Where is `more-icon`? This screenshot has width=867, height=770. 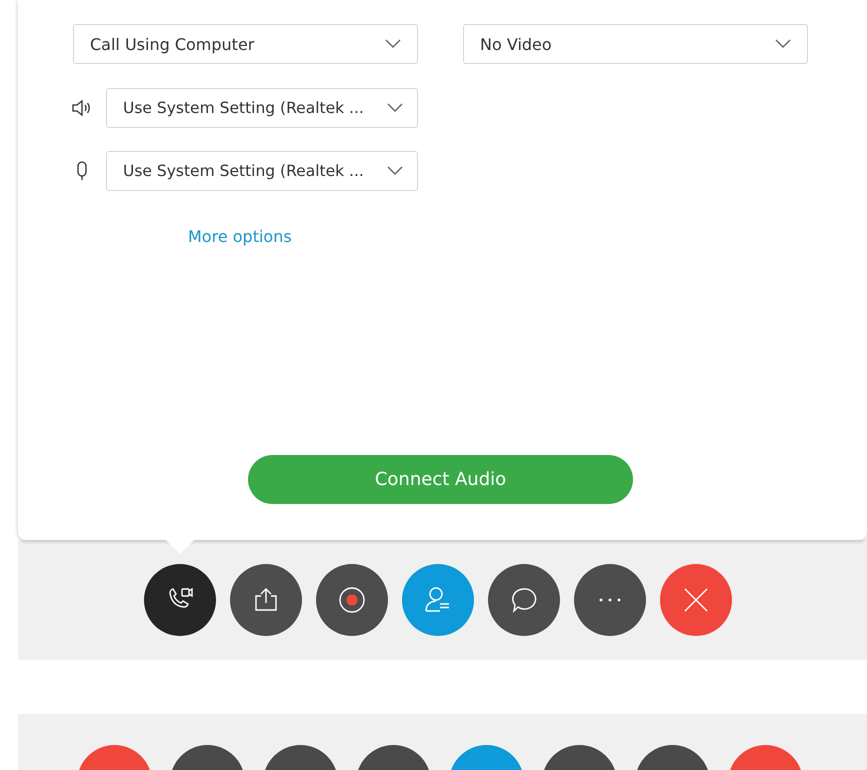
more-icon is located at coordinates (610, 600).